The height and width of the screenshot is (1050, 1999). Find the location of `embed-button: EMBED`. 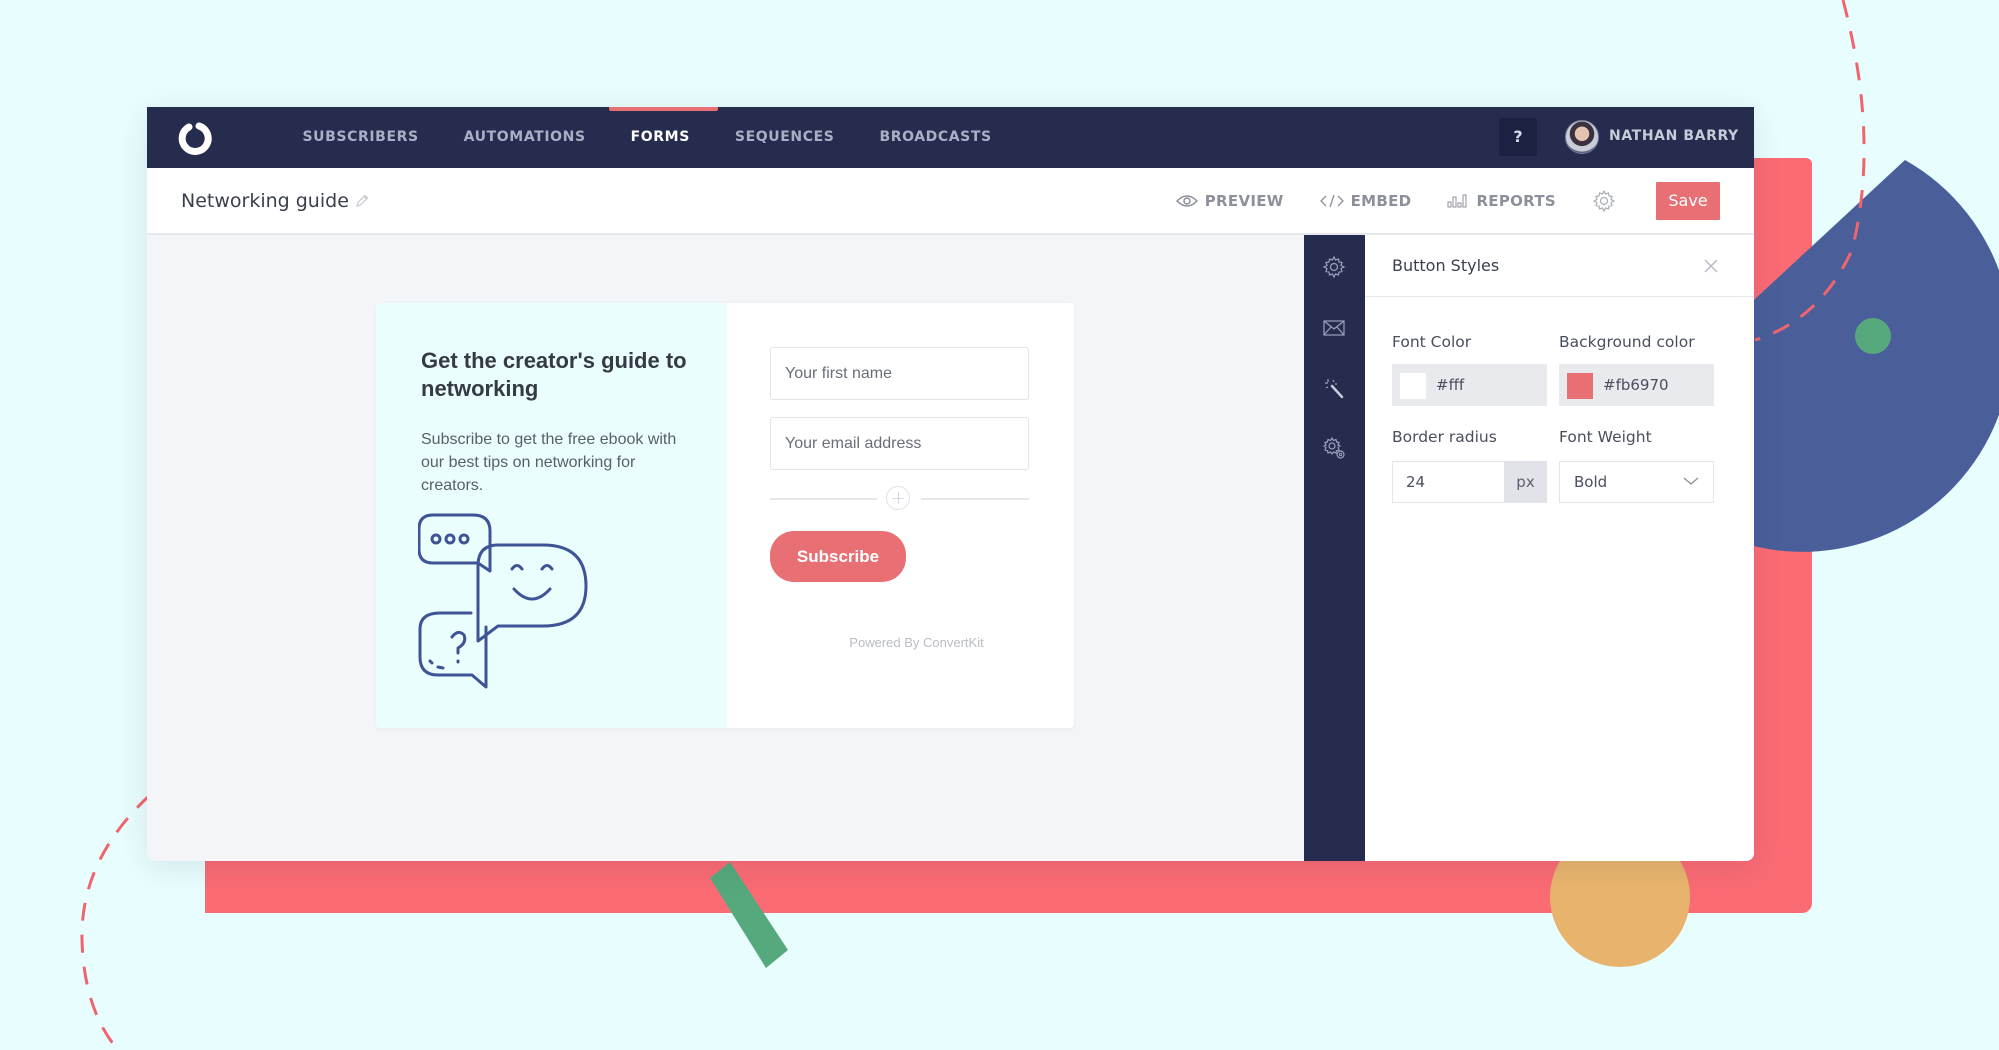

embed-button: EMBED is located at coordinates (1365, 200).